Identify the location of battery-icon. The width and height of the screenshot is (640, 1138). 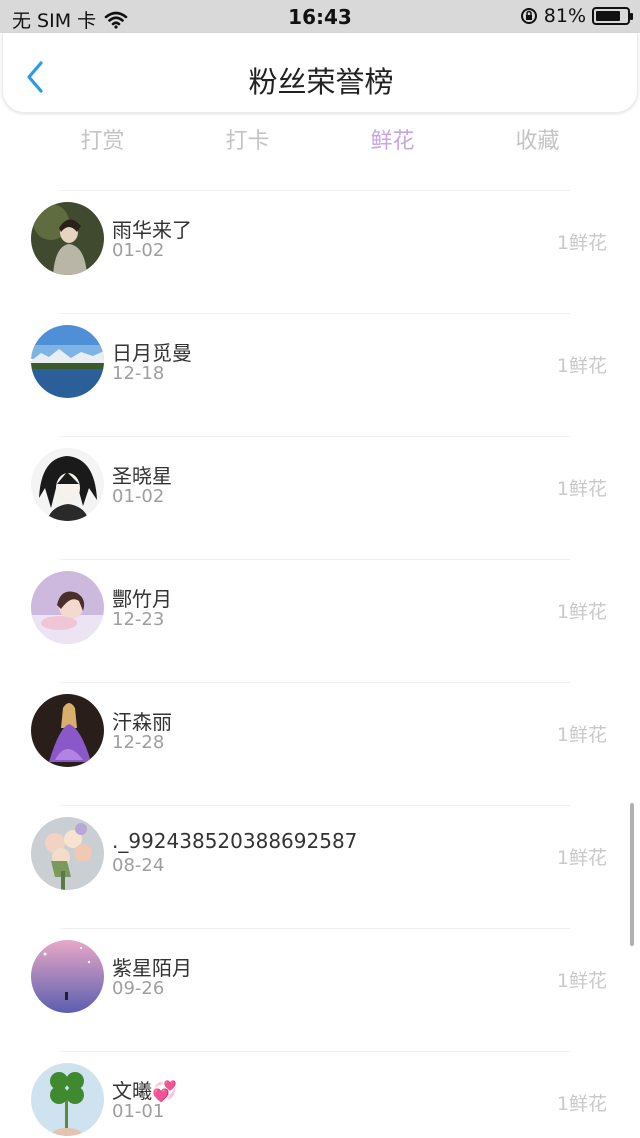
(612, 16).